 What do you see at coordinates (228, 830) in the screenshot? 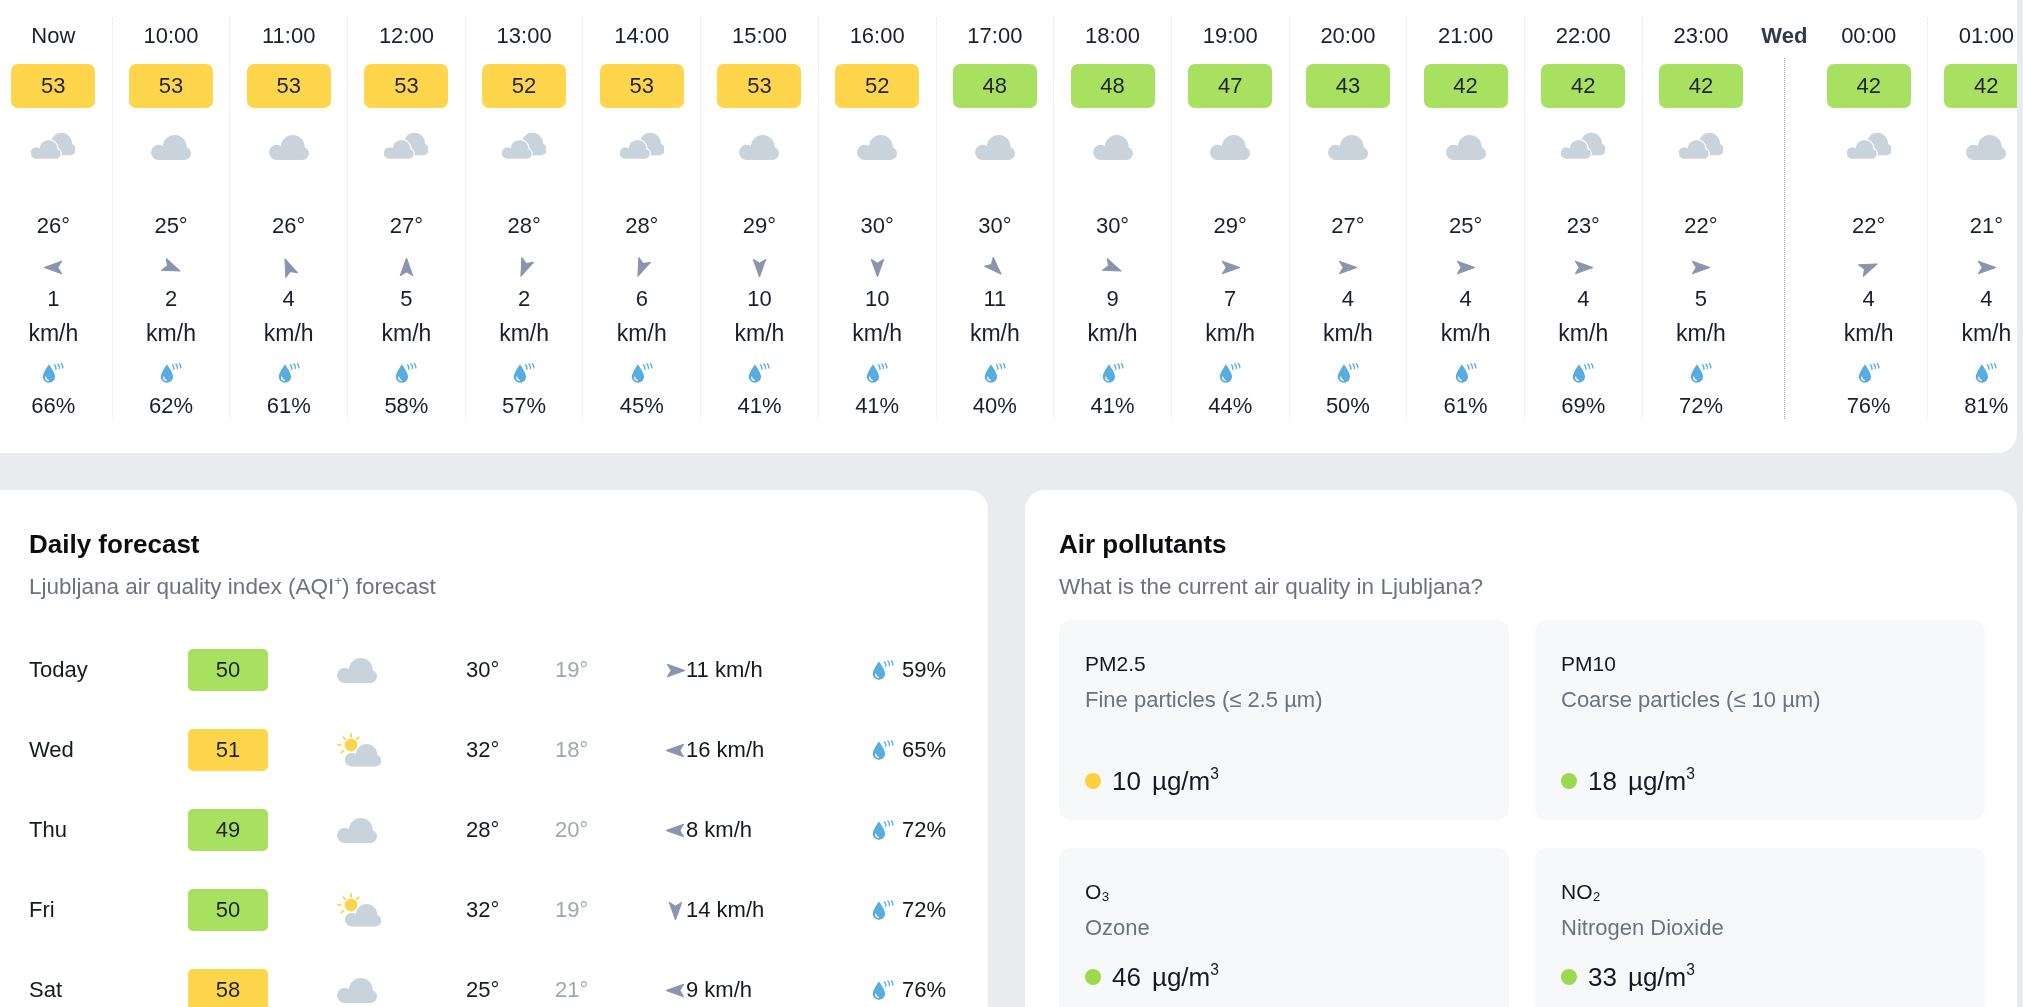
I see `aqi-badge: 49` at bounding box center [228, 830].